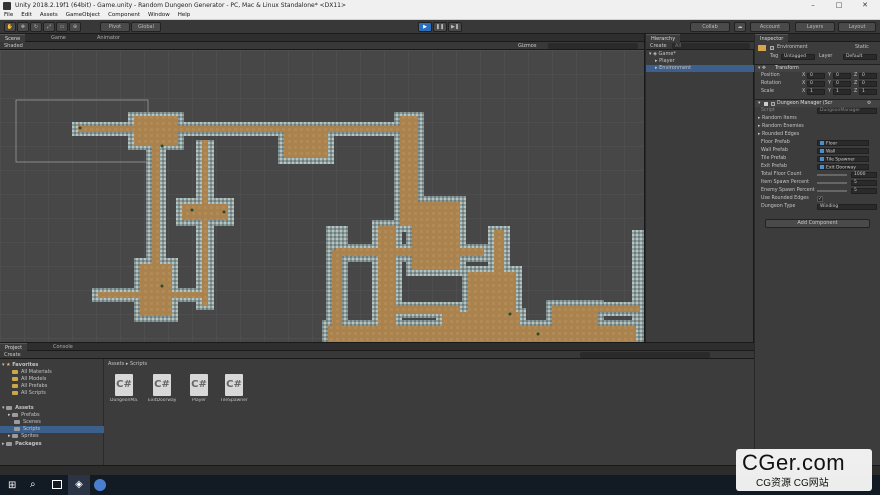 Image resolution: width=880 pixels, height=495 pixels. What do you see at coordinates (813, 5) in the screenshot?
I see `minimize-icon: –` at bounding box center [813, 5].